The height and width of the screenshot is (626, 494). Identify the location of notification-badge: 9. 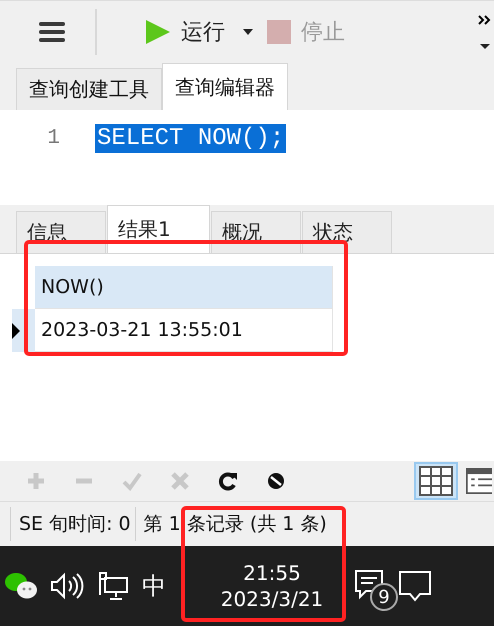
(384, 597).